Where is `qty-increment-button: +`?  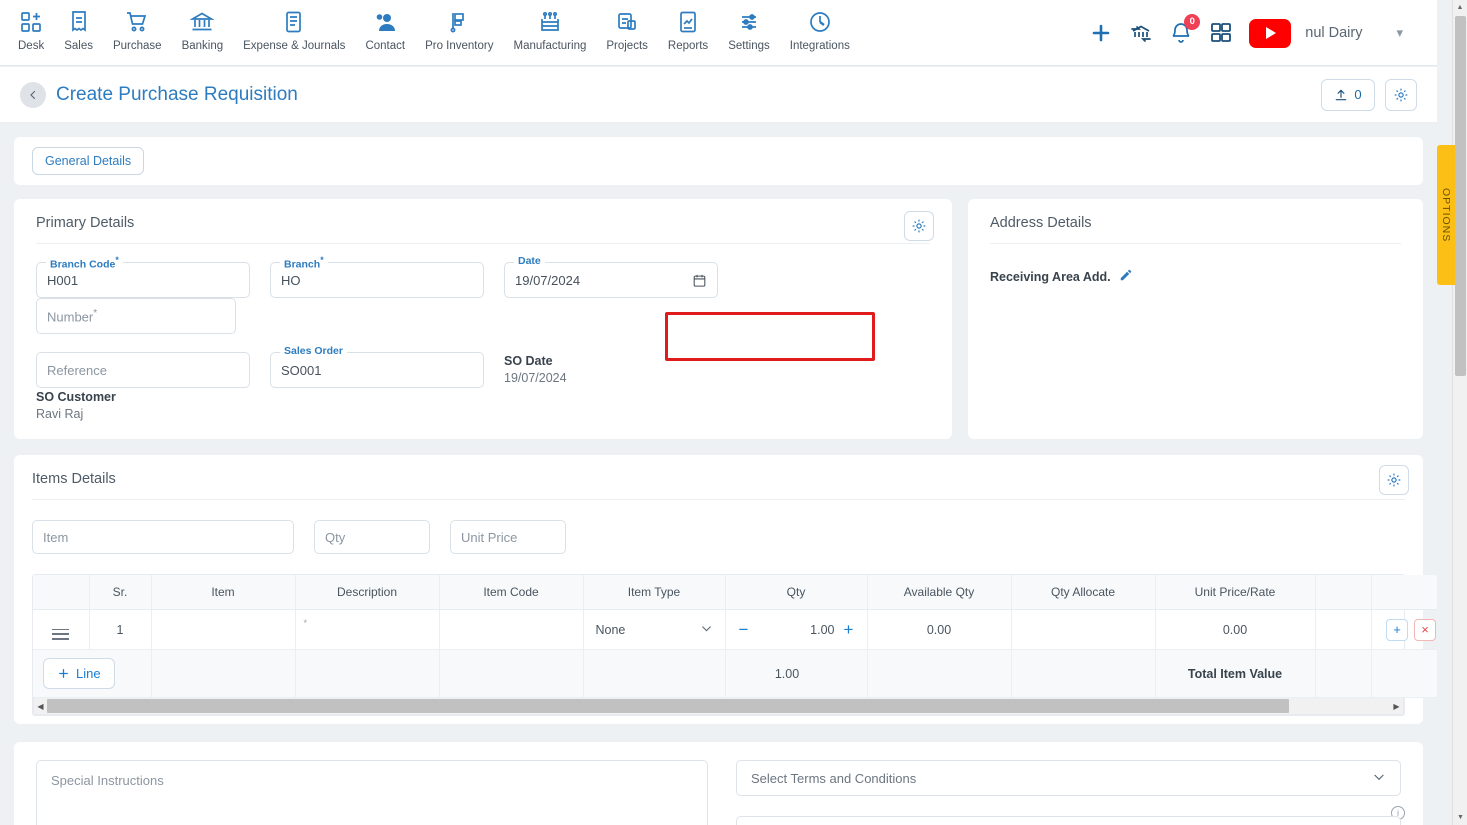 qty-increment-button: + is located at coordinates (849, 629).